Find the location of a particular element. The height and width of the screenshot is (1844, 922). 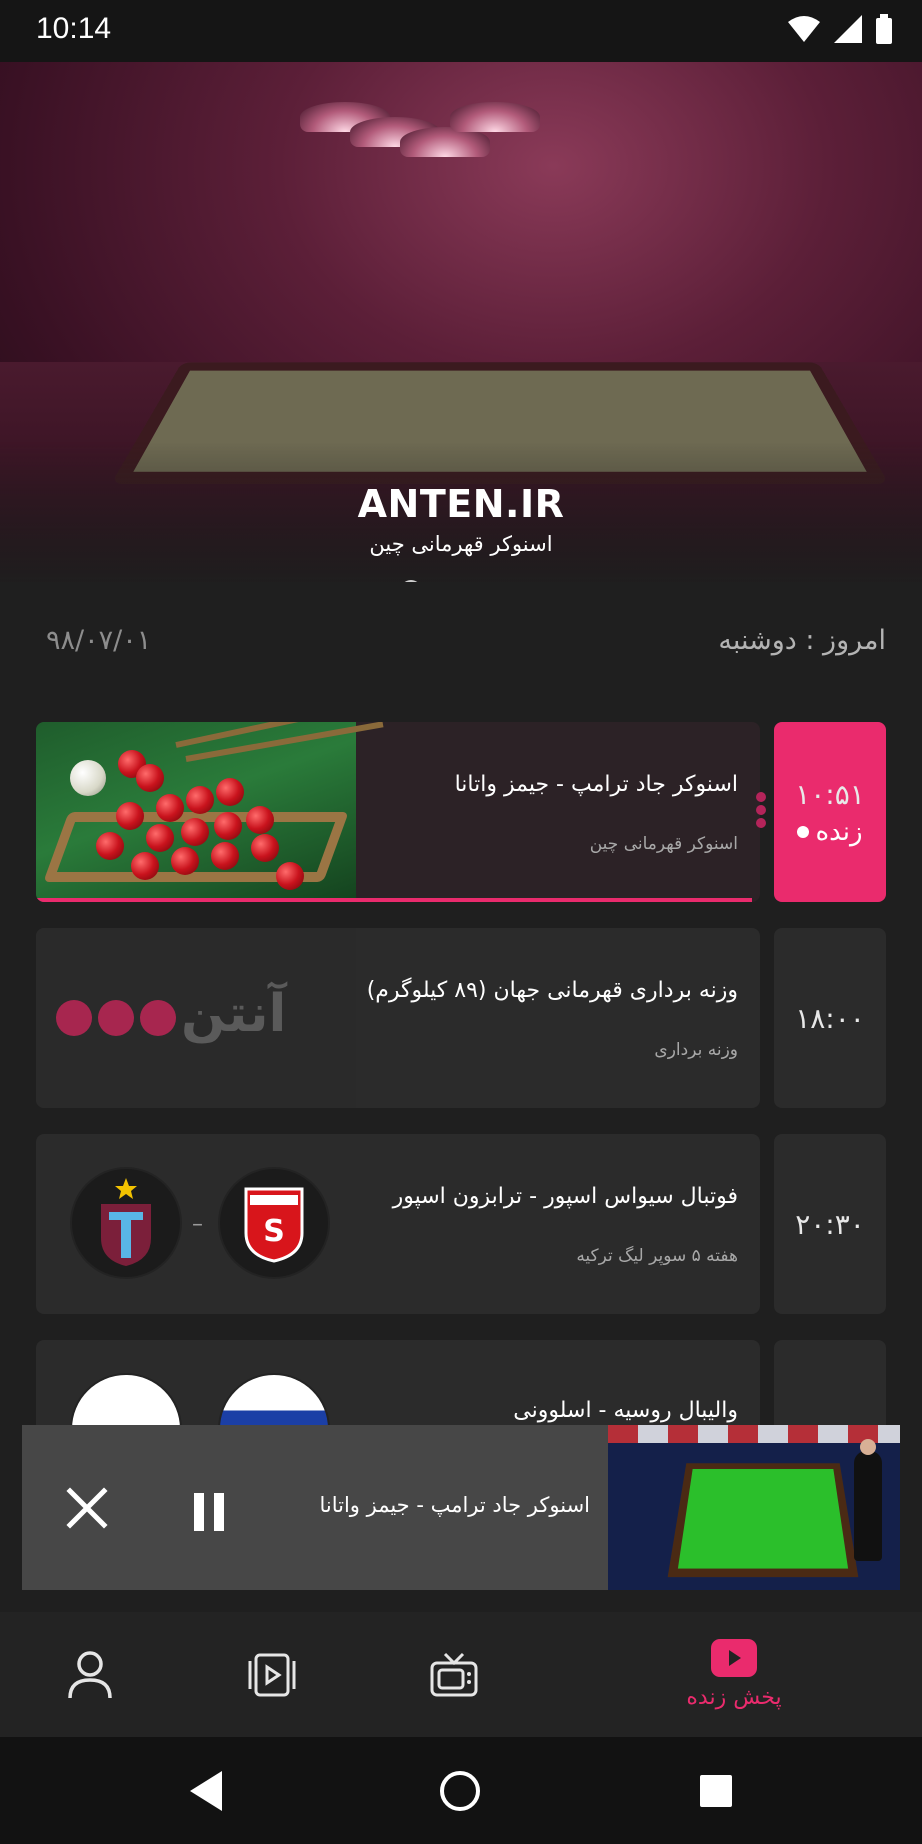

status-time: 10:14 is located at coordinates (74, 28).